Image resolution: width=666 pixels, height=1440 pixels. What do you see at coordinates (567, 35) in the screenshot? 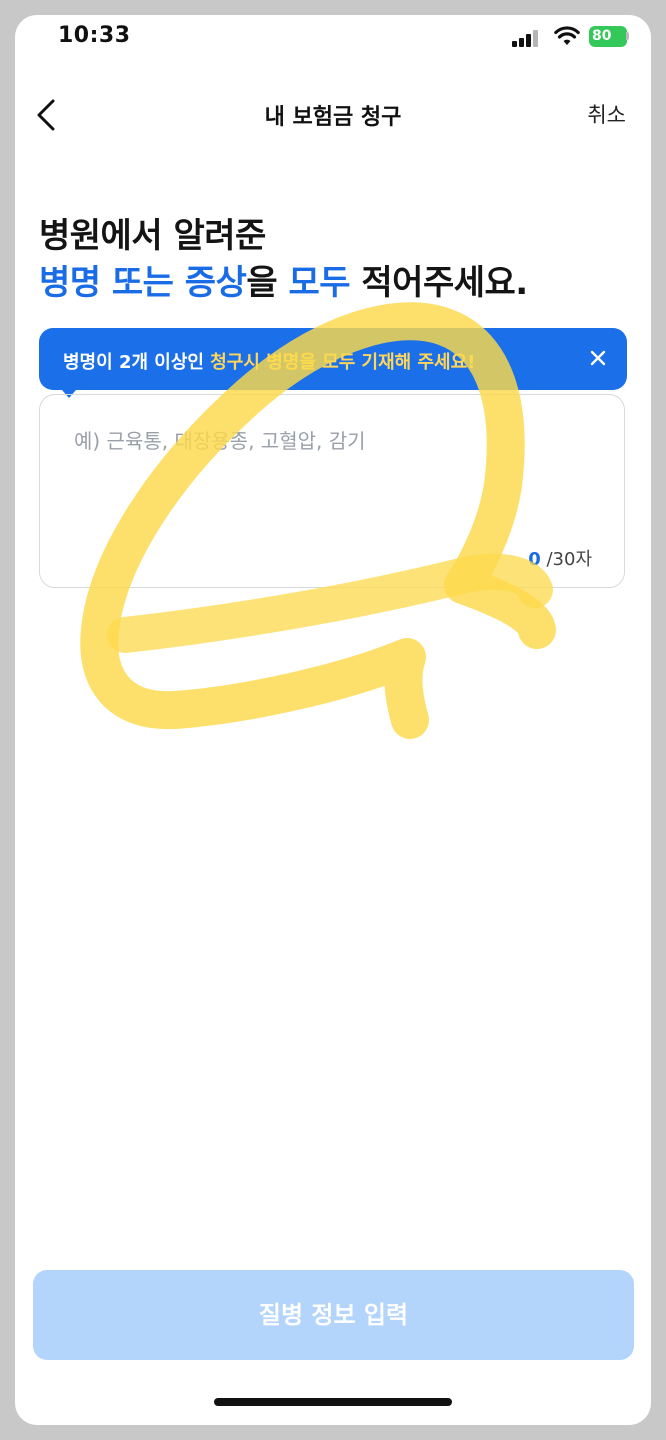
I see `wifi-icon` at bounding box center [567, 35].